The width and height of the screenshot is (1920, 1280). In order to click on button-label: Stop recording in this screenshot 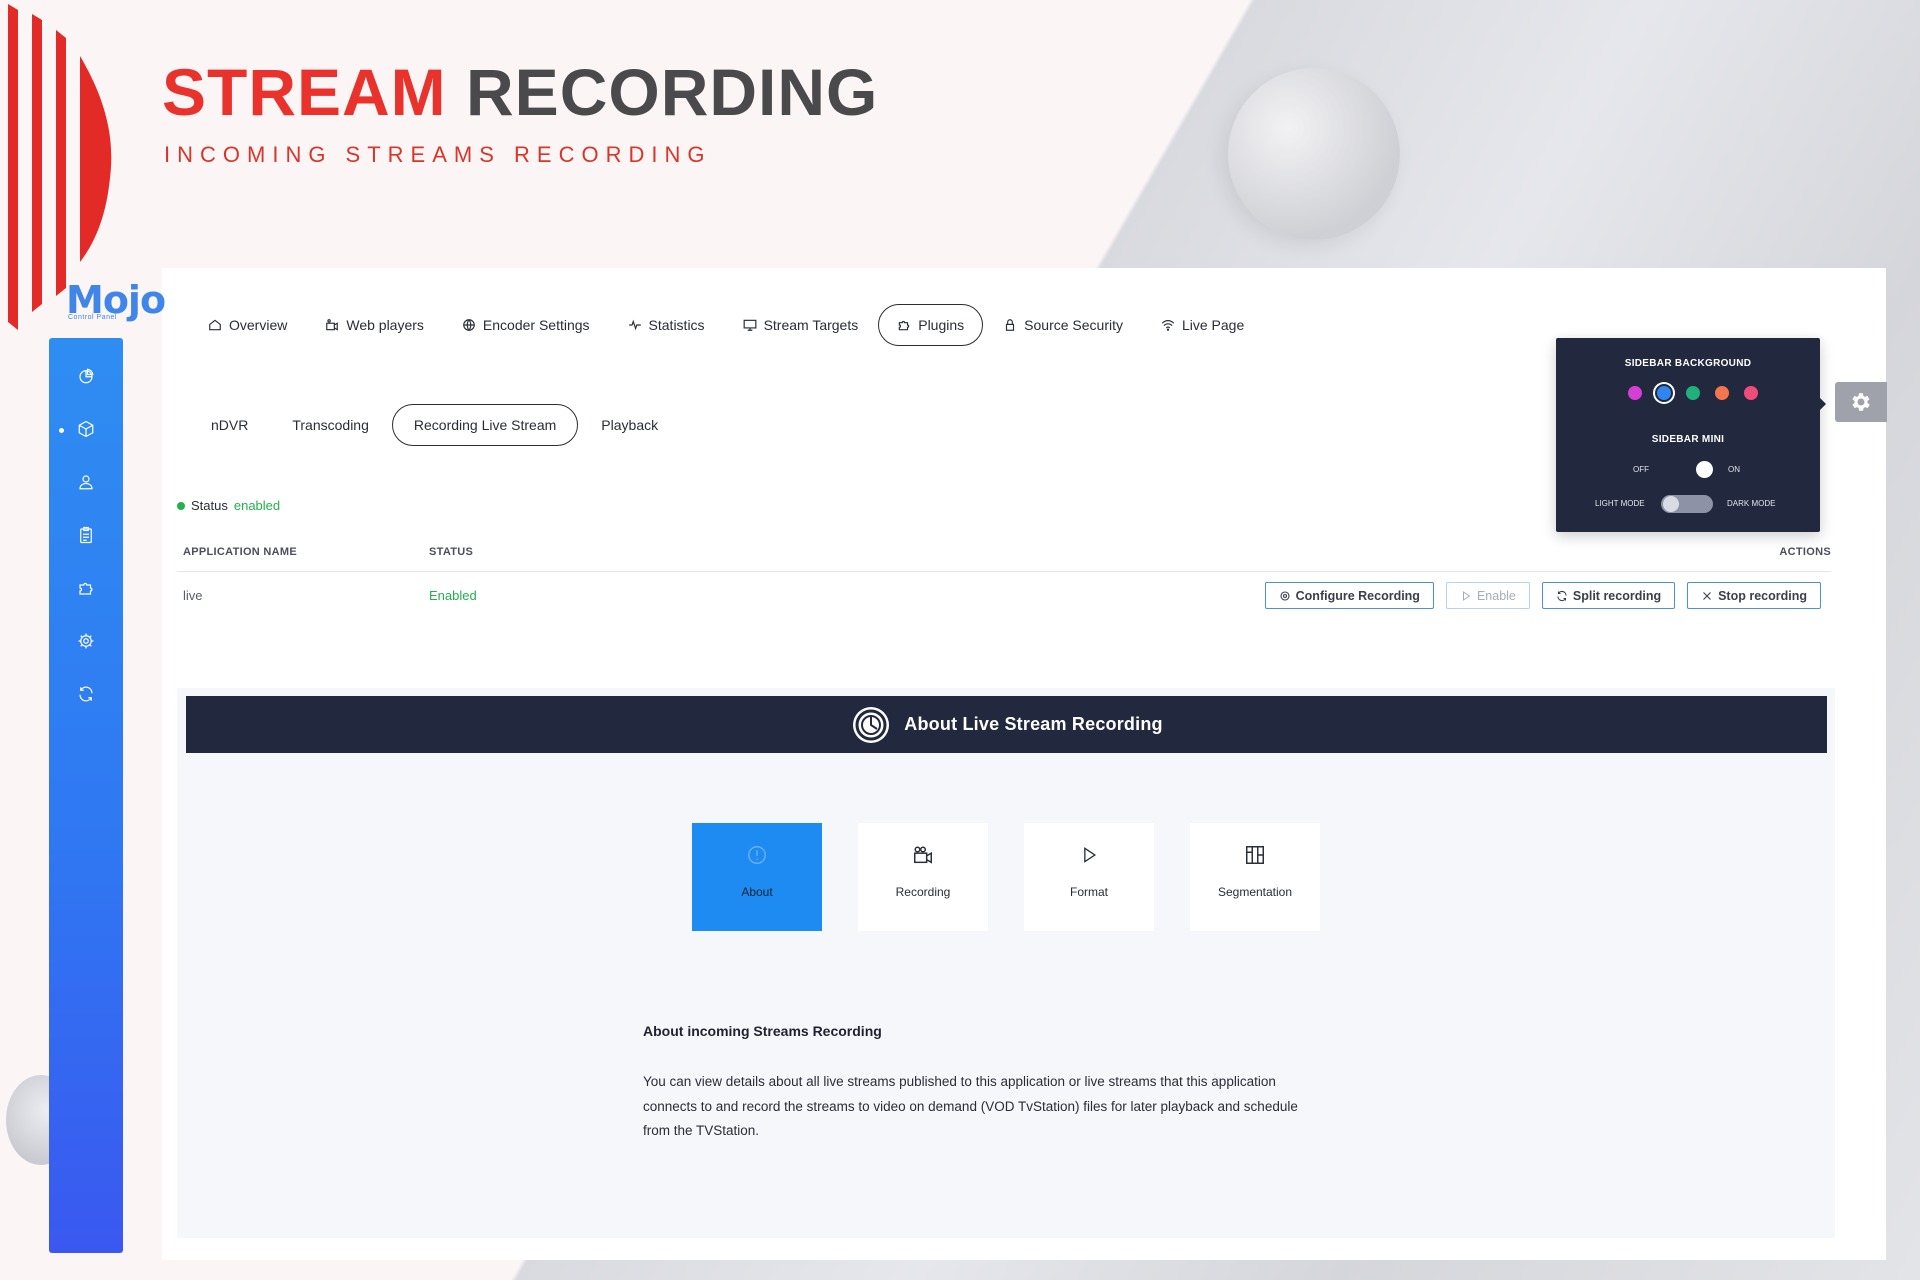, I will do `click(1762, 595)`.